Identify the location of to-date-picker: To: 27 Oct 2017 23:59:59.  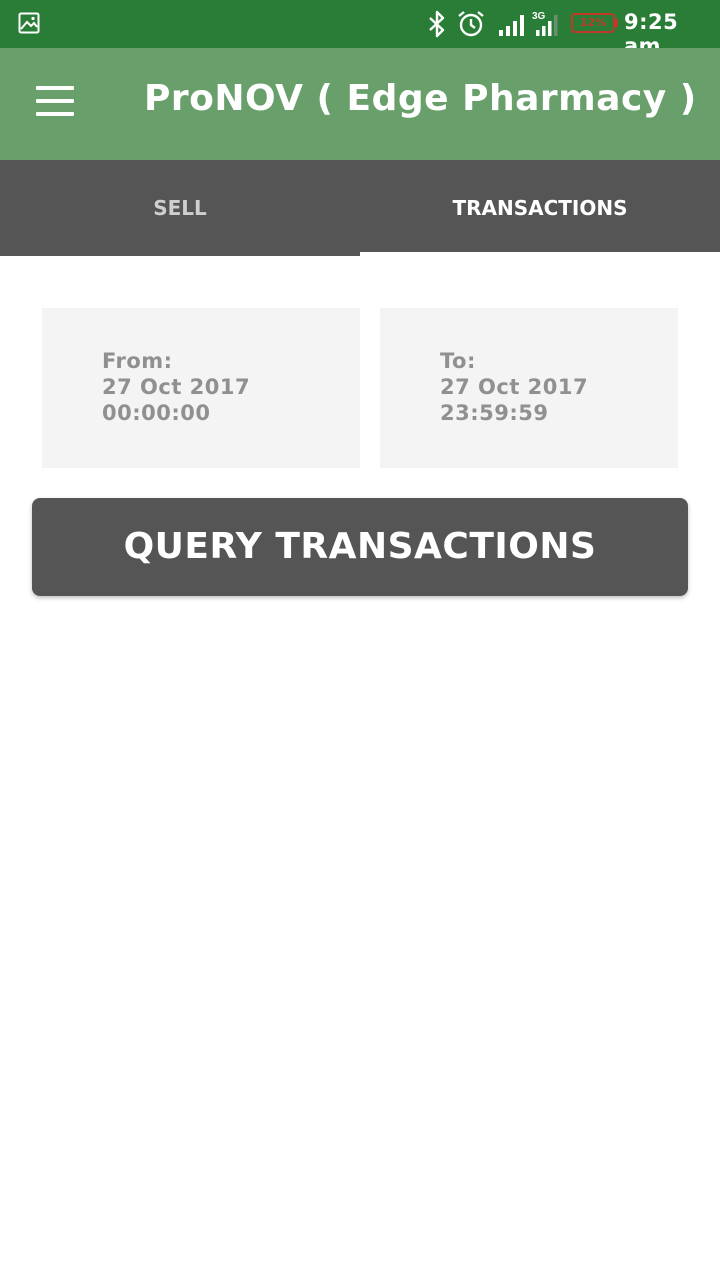
(529, 388).